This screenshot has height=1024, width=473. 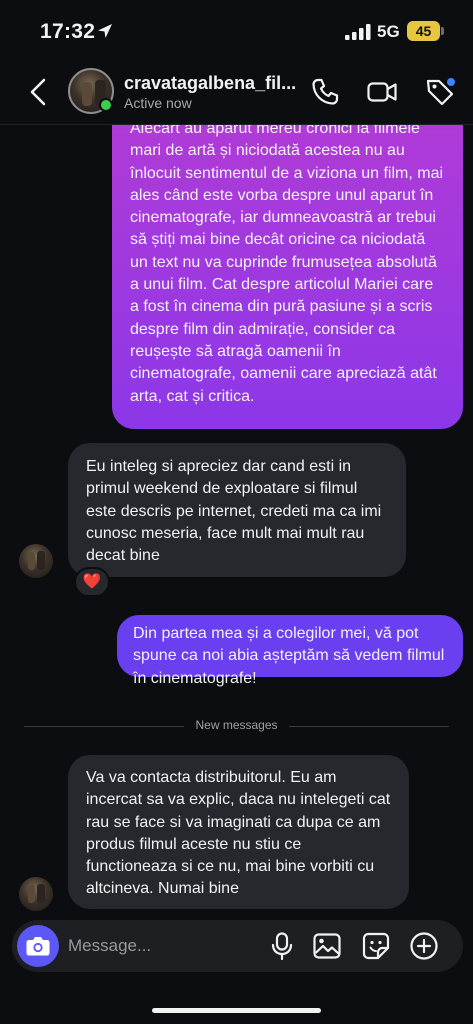 I want to click on status-bar: 17:32 5G 45, so click(x=236, y=30).